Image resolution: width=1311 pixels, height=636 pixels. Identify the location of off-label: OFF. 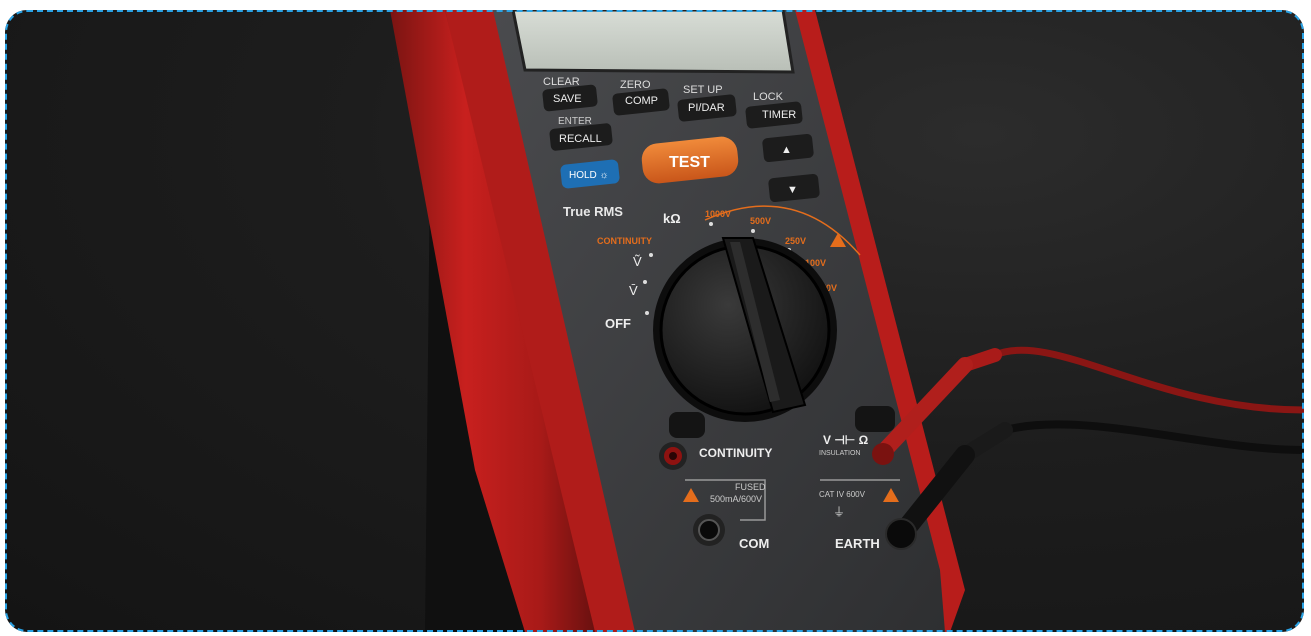
(618, 323).